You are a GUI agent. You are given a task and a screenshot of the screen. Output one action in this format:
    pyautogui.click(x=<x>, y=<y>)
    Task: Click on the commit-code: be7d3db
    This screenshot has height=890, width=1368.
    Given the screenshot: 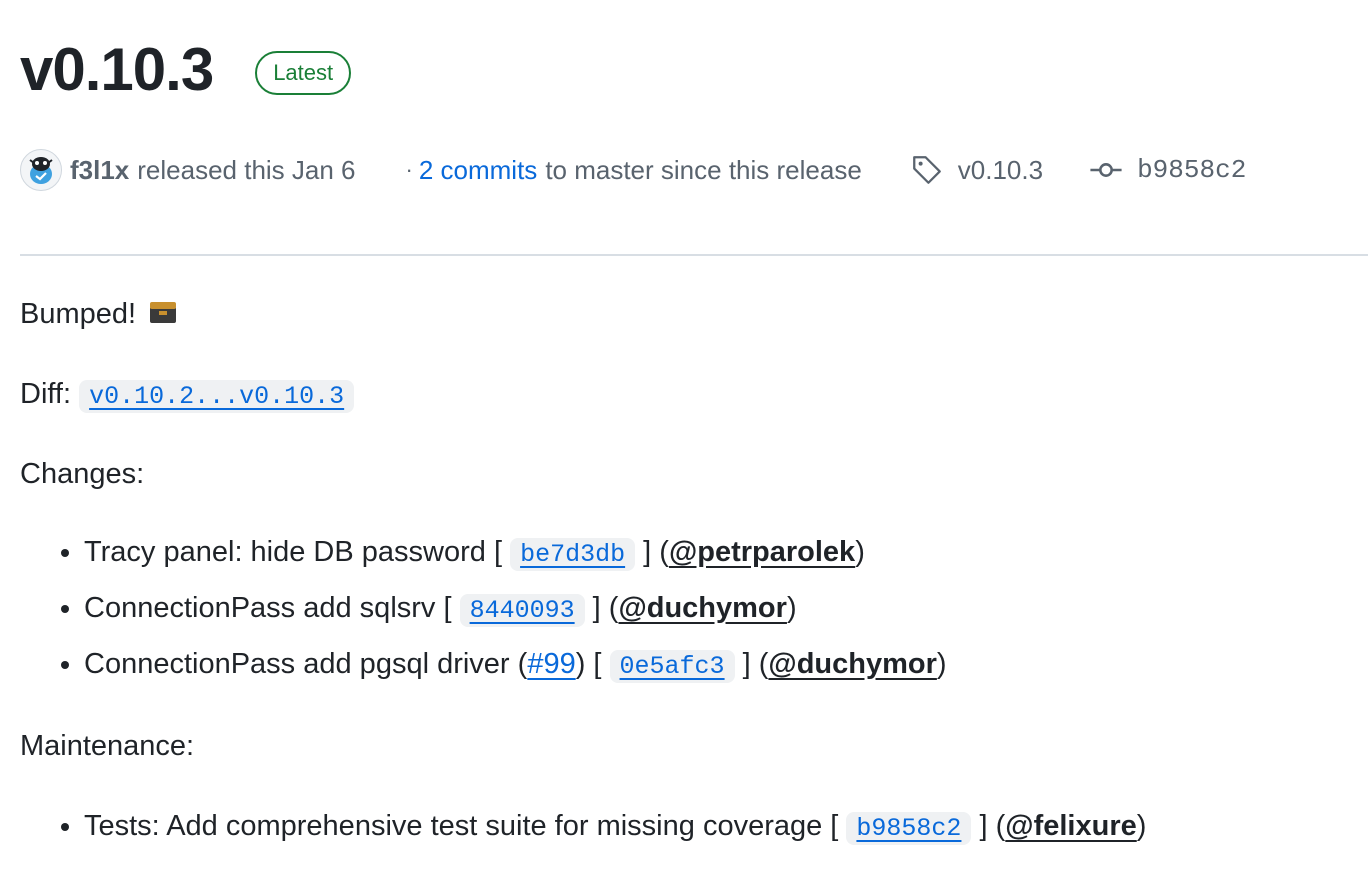 What is the action you would take?
    pyautogui.click(x=573, y=554)
    